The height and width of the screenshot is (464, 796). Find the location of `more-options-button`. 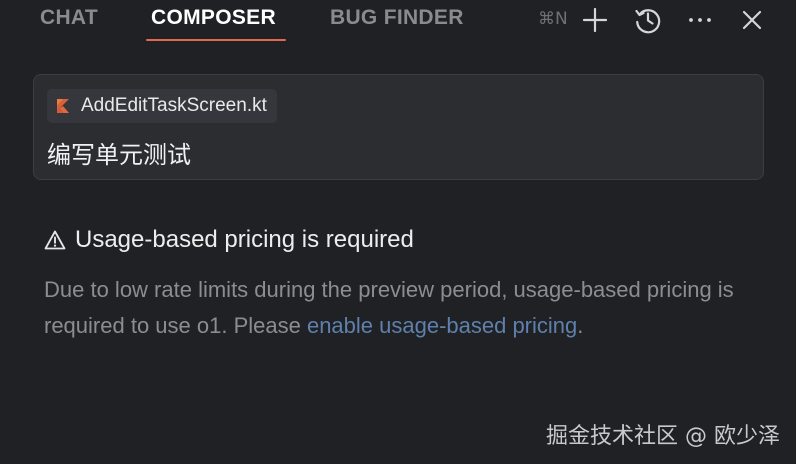

more-options-button is located at coordinates (700, 20).